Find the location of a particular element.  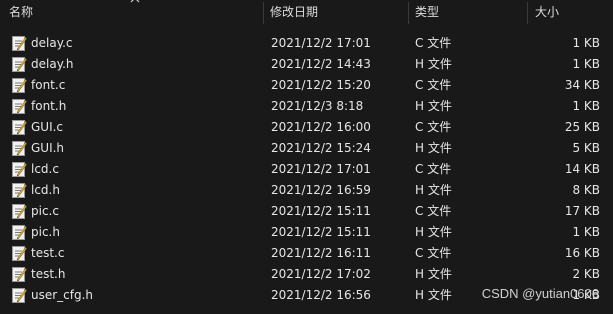

file-name: lcd.c is located at coordinates (45, 169).